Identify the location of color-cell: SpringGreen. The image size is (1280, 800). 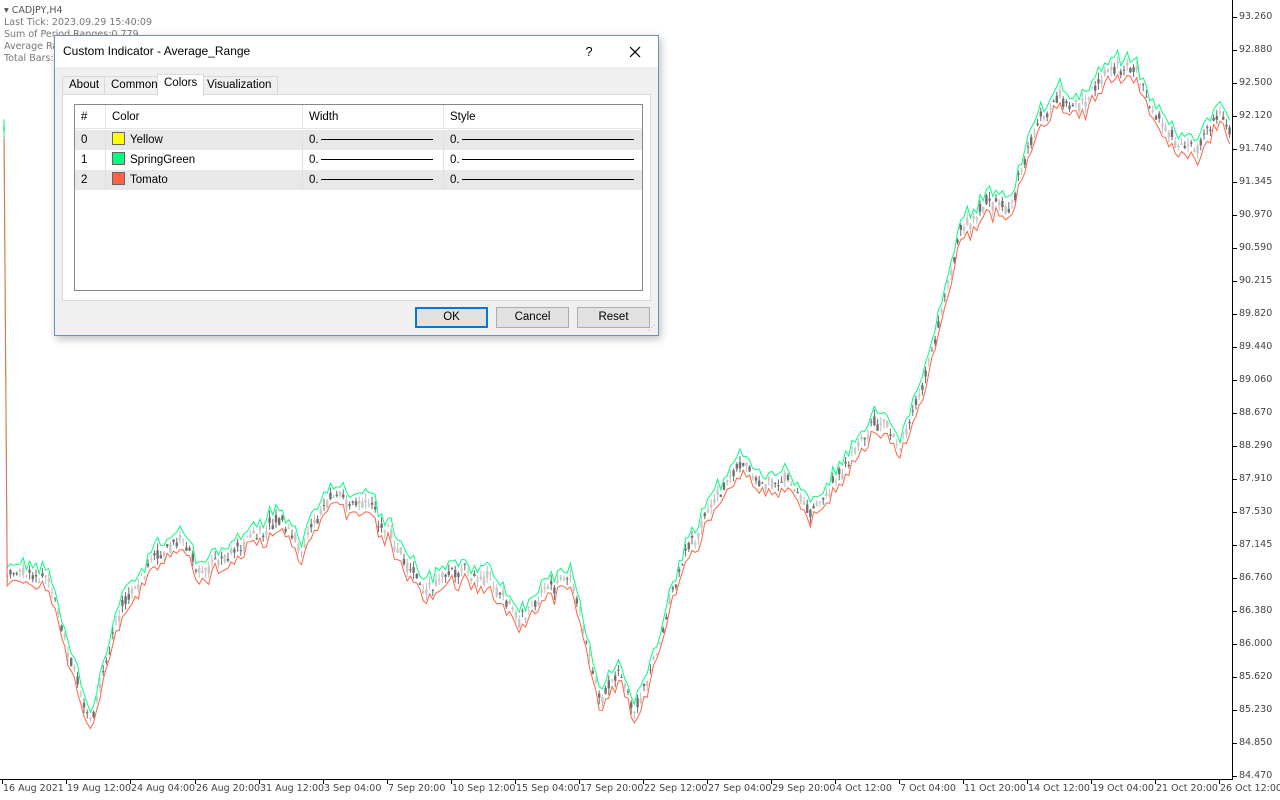
(204, 160).